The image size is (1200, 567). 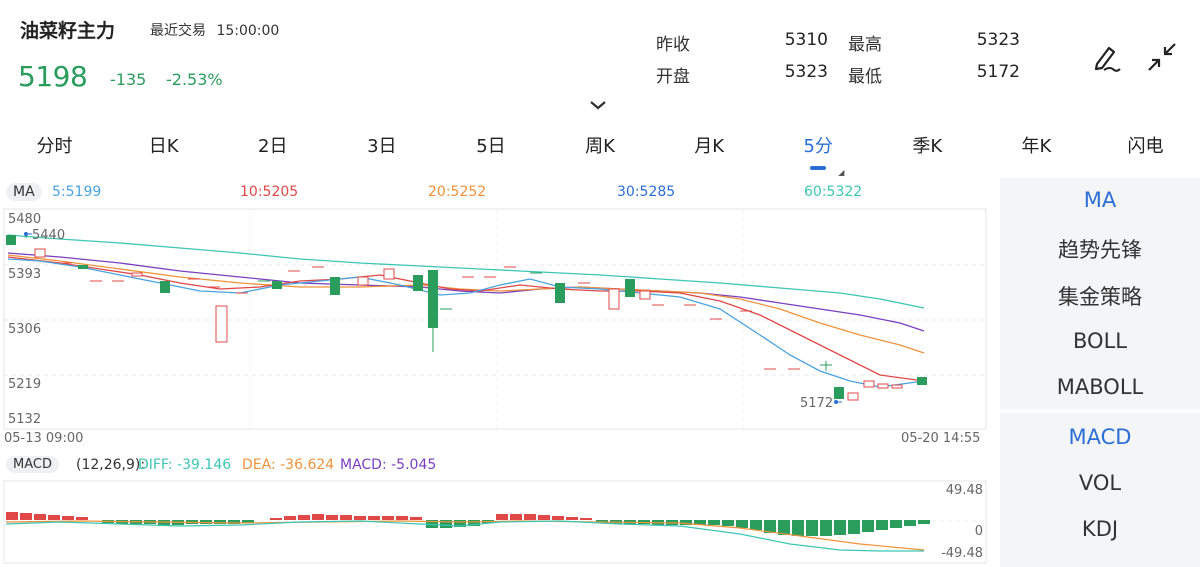 What do you see at coordinates (1162, 59) in the screenshot?
I see `collapse-arrows-icon` at bounding box center [1162, 59].